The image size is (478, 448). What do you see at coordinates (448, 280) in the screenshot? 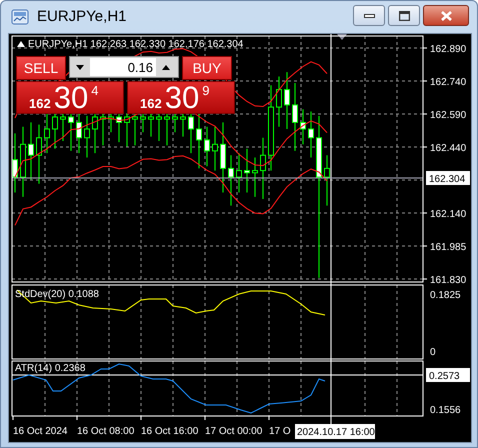
I see `price-axis-label: 161.830` at bounding box center [448, 280].